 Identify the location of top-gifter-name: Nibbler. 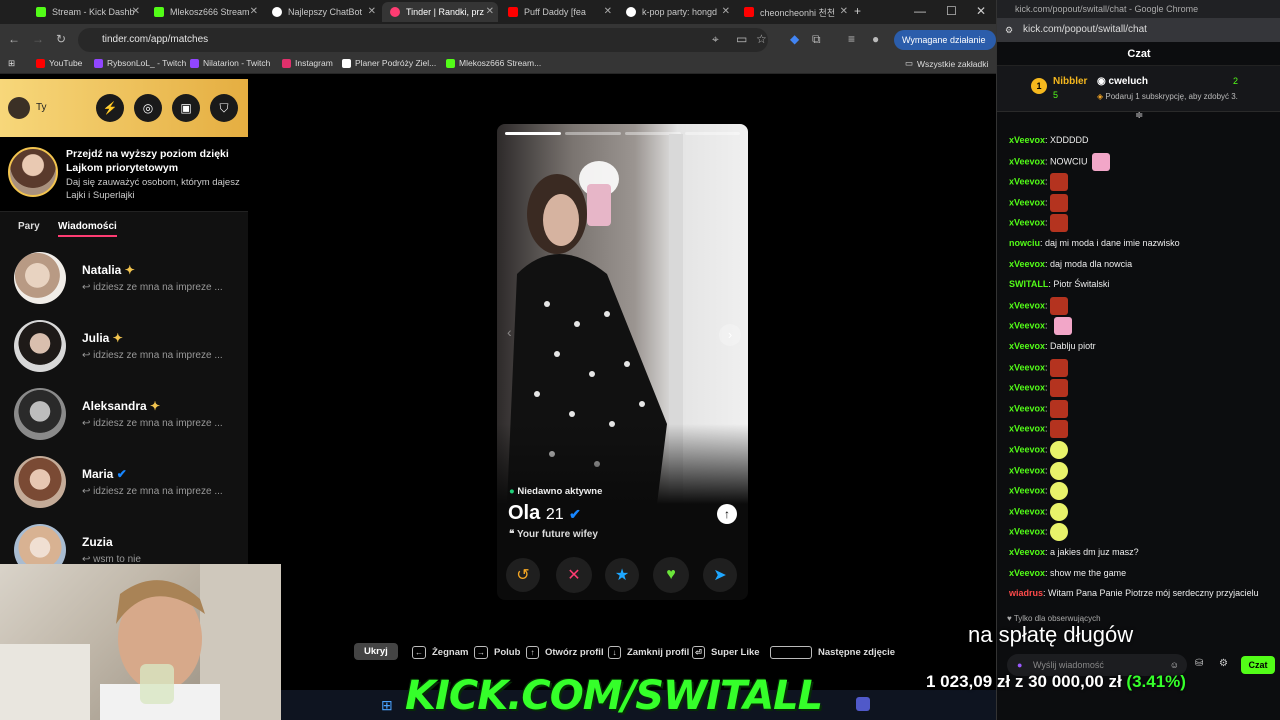
(1070, 81).